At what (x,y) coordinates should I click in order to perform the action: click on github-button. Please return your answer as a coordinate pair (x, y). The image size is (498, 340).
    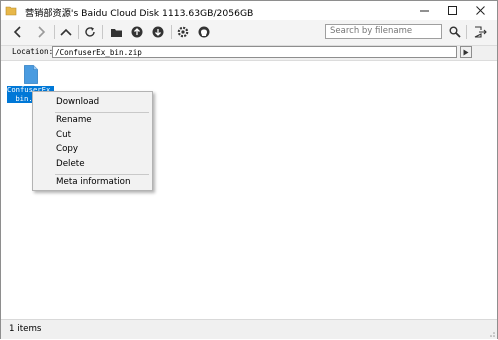
    Looking at the image, I should click on (204, 32).